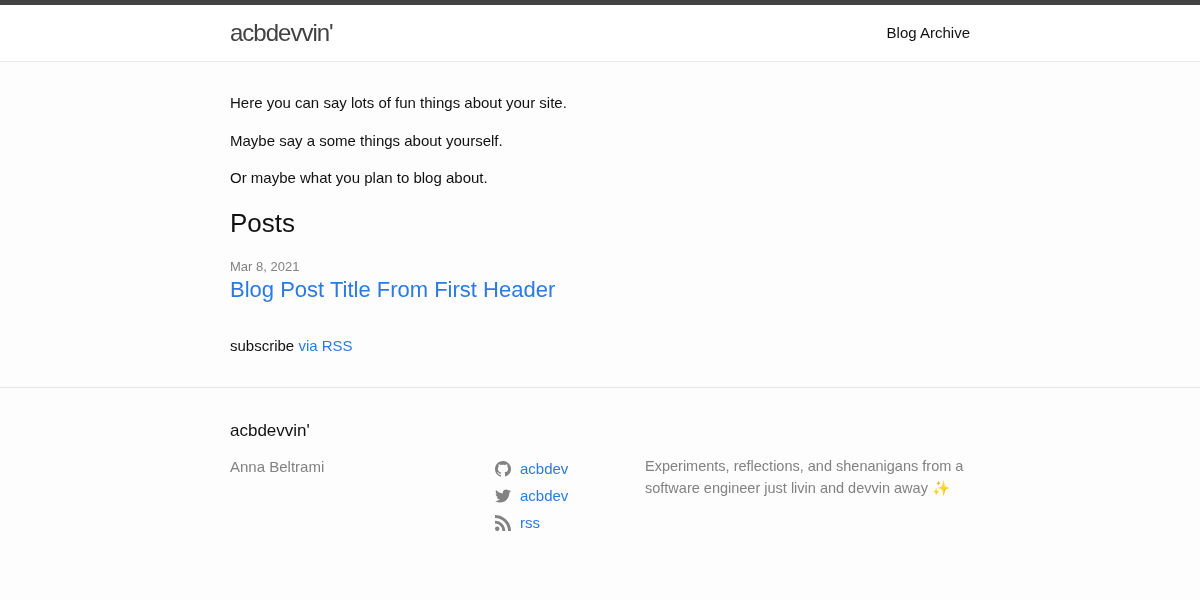  What do you see at coordinates (503, 523) in the screenshot?
I see `rss-icon` at bounding box center [503, 523].